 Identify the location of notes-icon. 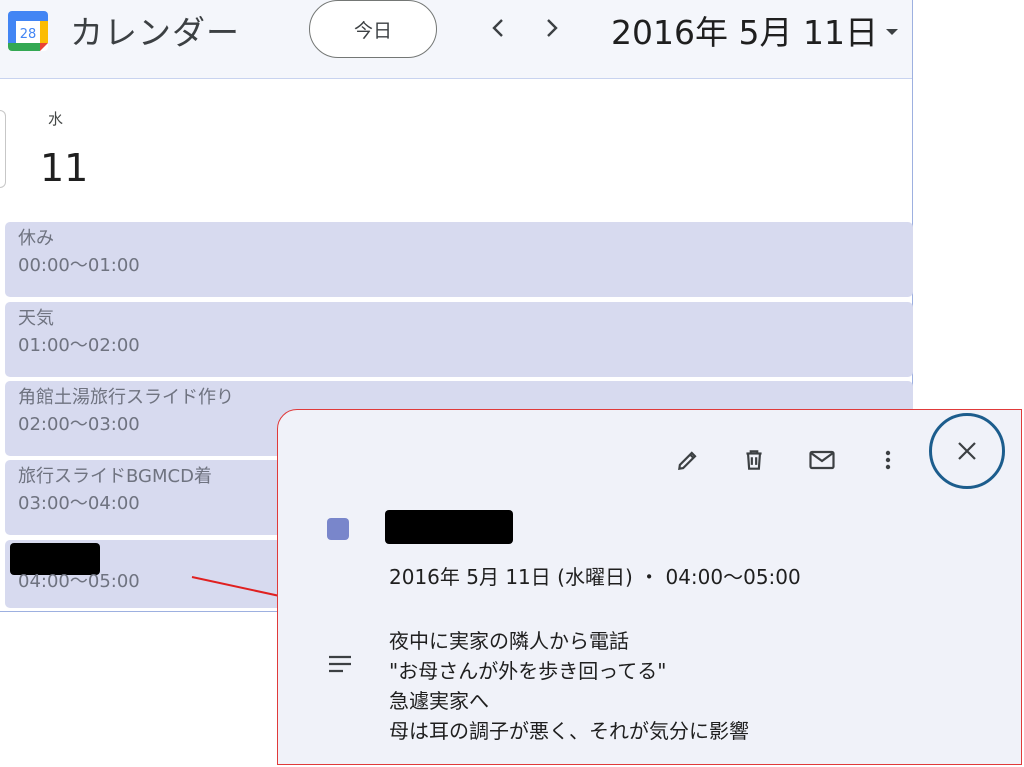
(340, 664).